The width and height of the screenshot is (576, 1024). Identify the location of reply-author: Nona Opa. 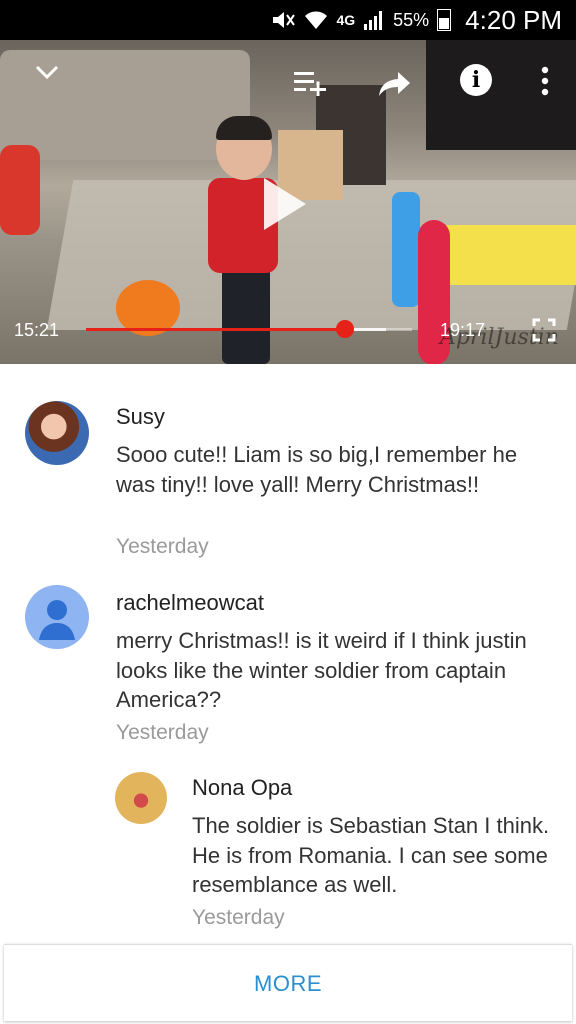
(242, 788).